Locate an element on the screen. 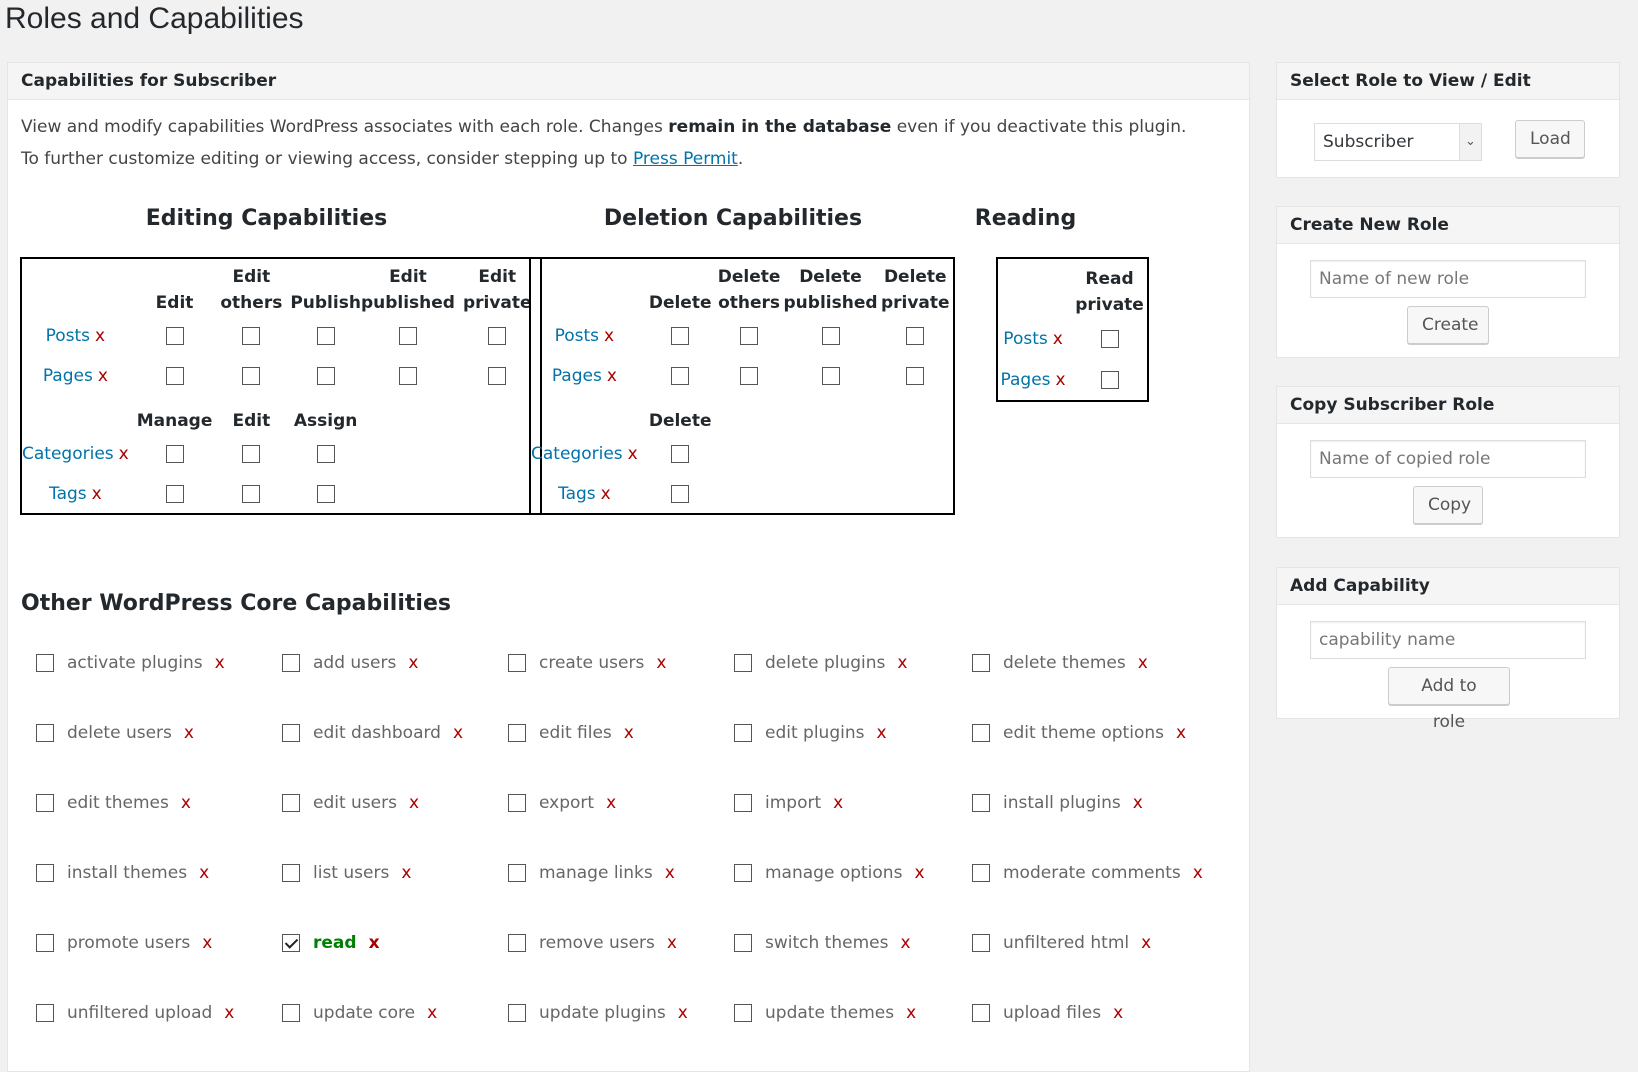 The height and width of the screenshot is (1072, 1638). capability-label: export is located at coordinates (566, 803).